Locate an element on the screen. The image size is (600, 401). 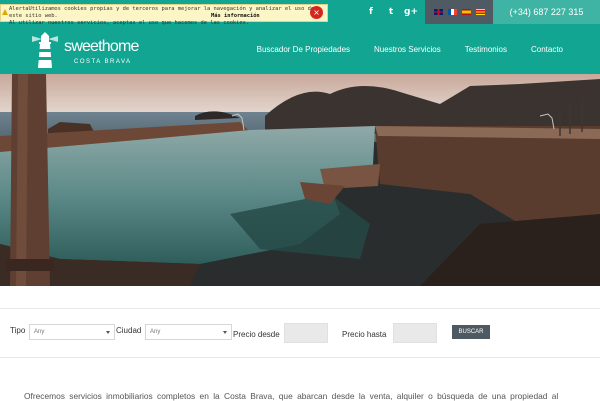
brand-sub: COSTA BRAVA is located at coordinates (103, 62).